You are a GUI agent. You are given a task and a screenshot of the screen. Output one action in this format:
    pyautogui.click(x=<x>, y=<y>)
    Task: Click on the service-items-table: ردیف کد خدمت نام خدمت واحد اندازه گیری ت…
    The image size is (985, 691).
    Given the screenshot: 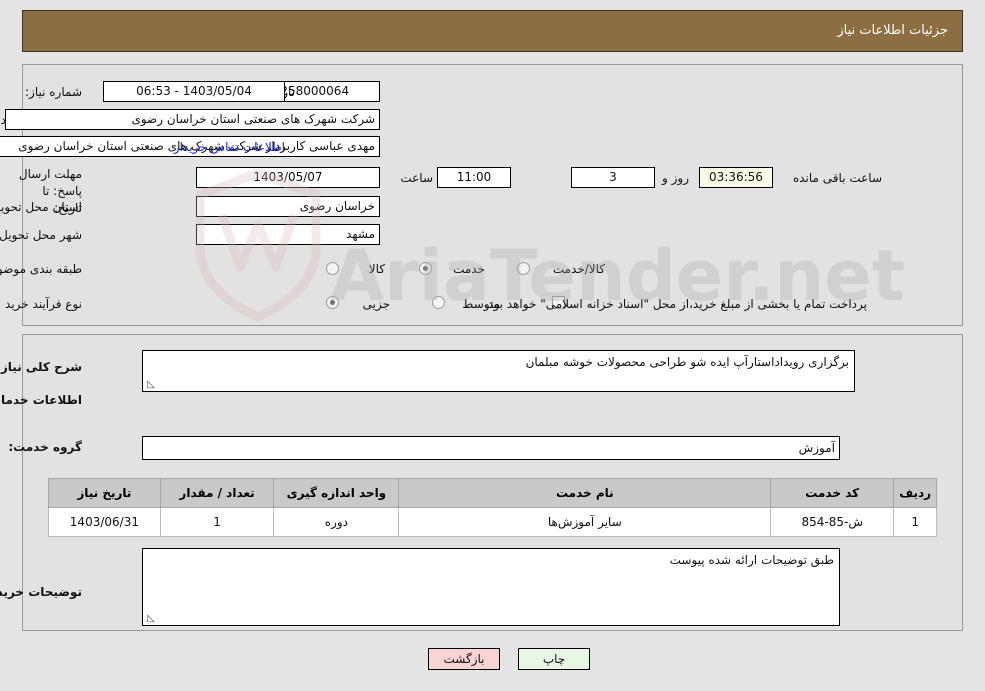 What is the action you would take?
    pyautogui.click(x=492, y=507)
    